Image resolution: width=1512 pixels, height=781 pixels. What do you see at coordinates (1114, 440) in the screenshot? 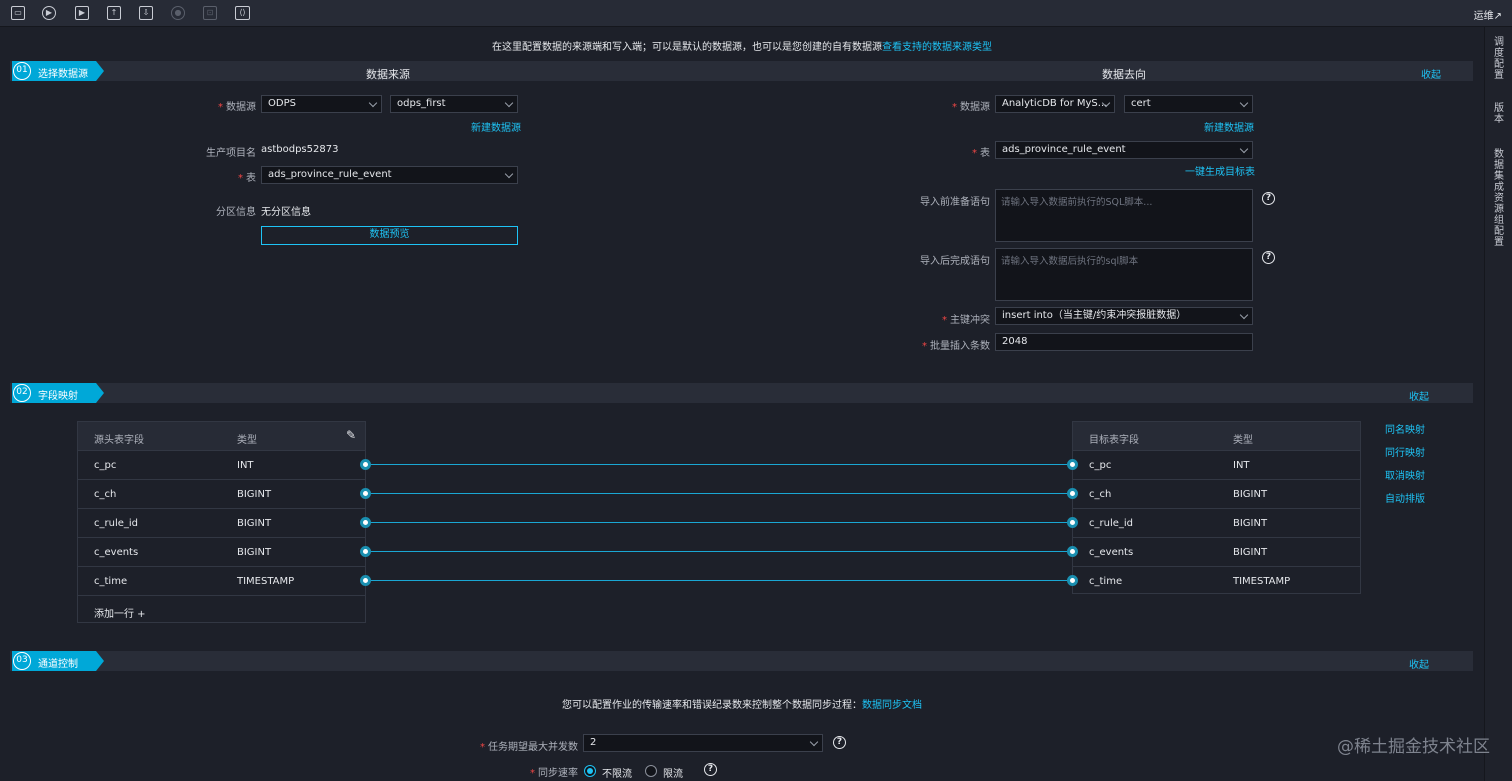
I see `column-header: 目标表字段` at bounding box center [1114, 440].